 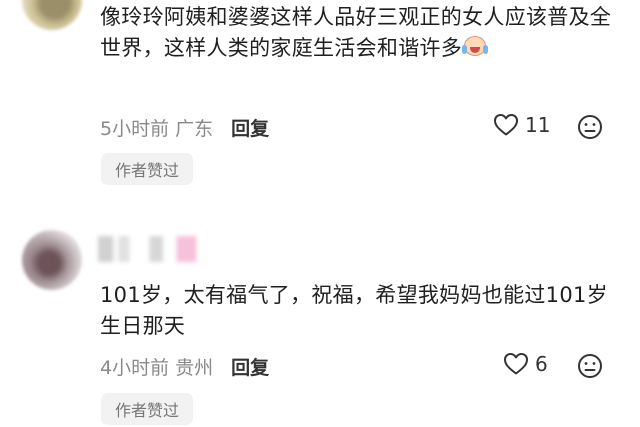 What do you see at coordinates (194, 367) in the screenshot?
I see `comment-location: 贵州` at bounding box center [194, 367].